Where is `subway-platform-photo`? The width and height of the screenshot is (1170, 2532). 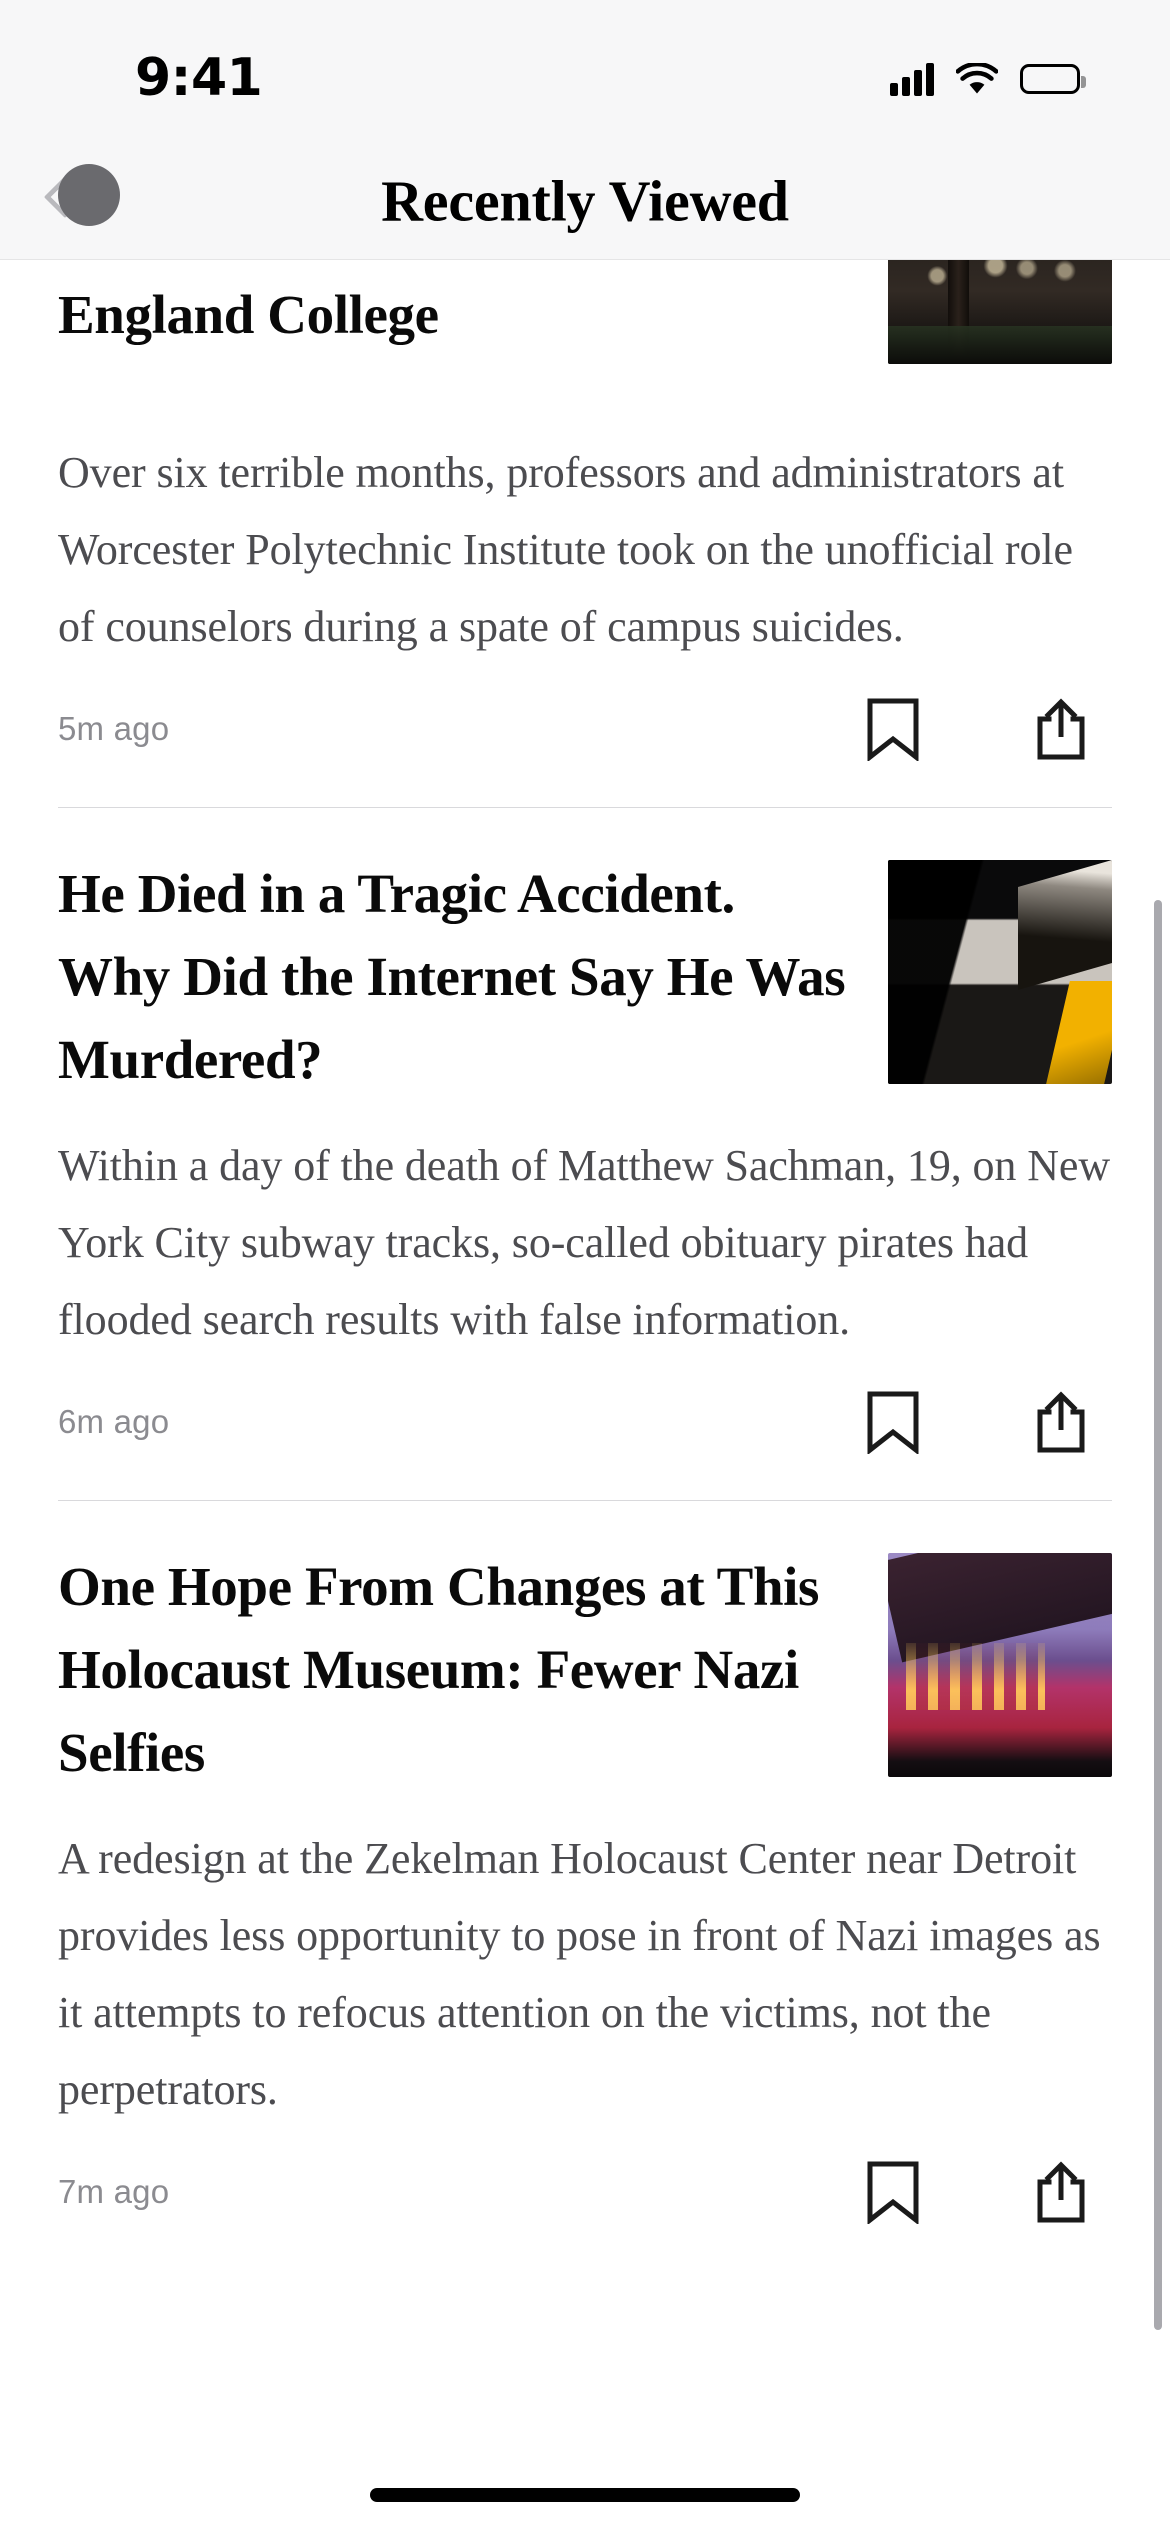 subway-platform-photo is located at coordinates (1000, 972).